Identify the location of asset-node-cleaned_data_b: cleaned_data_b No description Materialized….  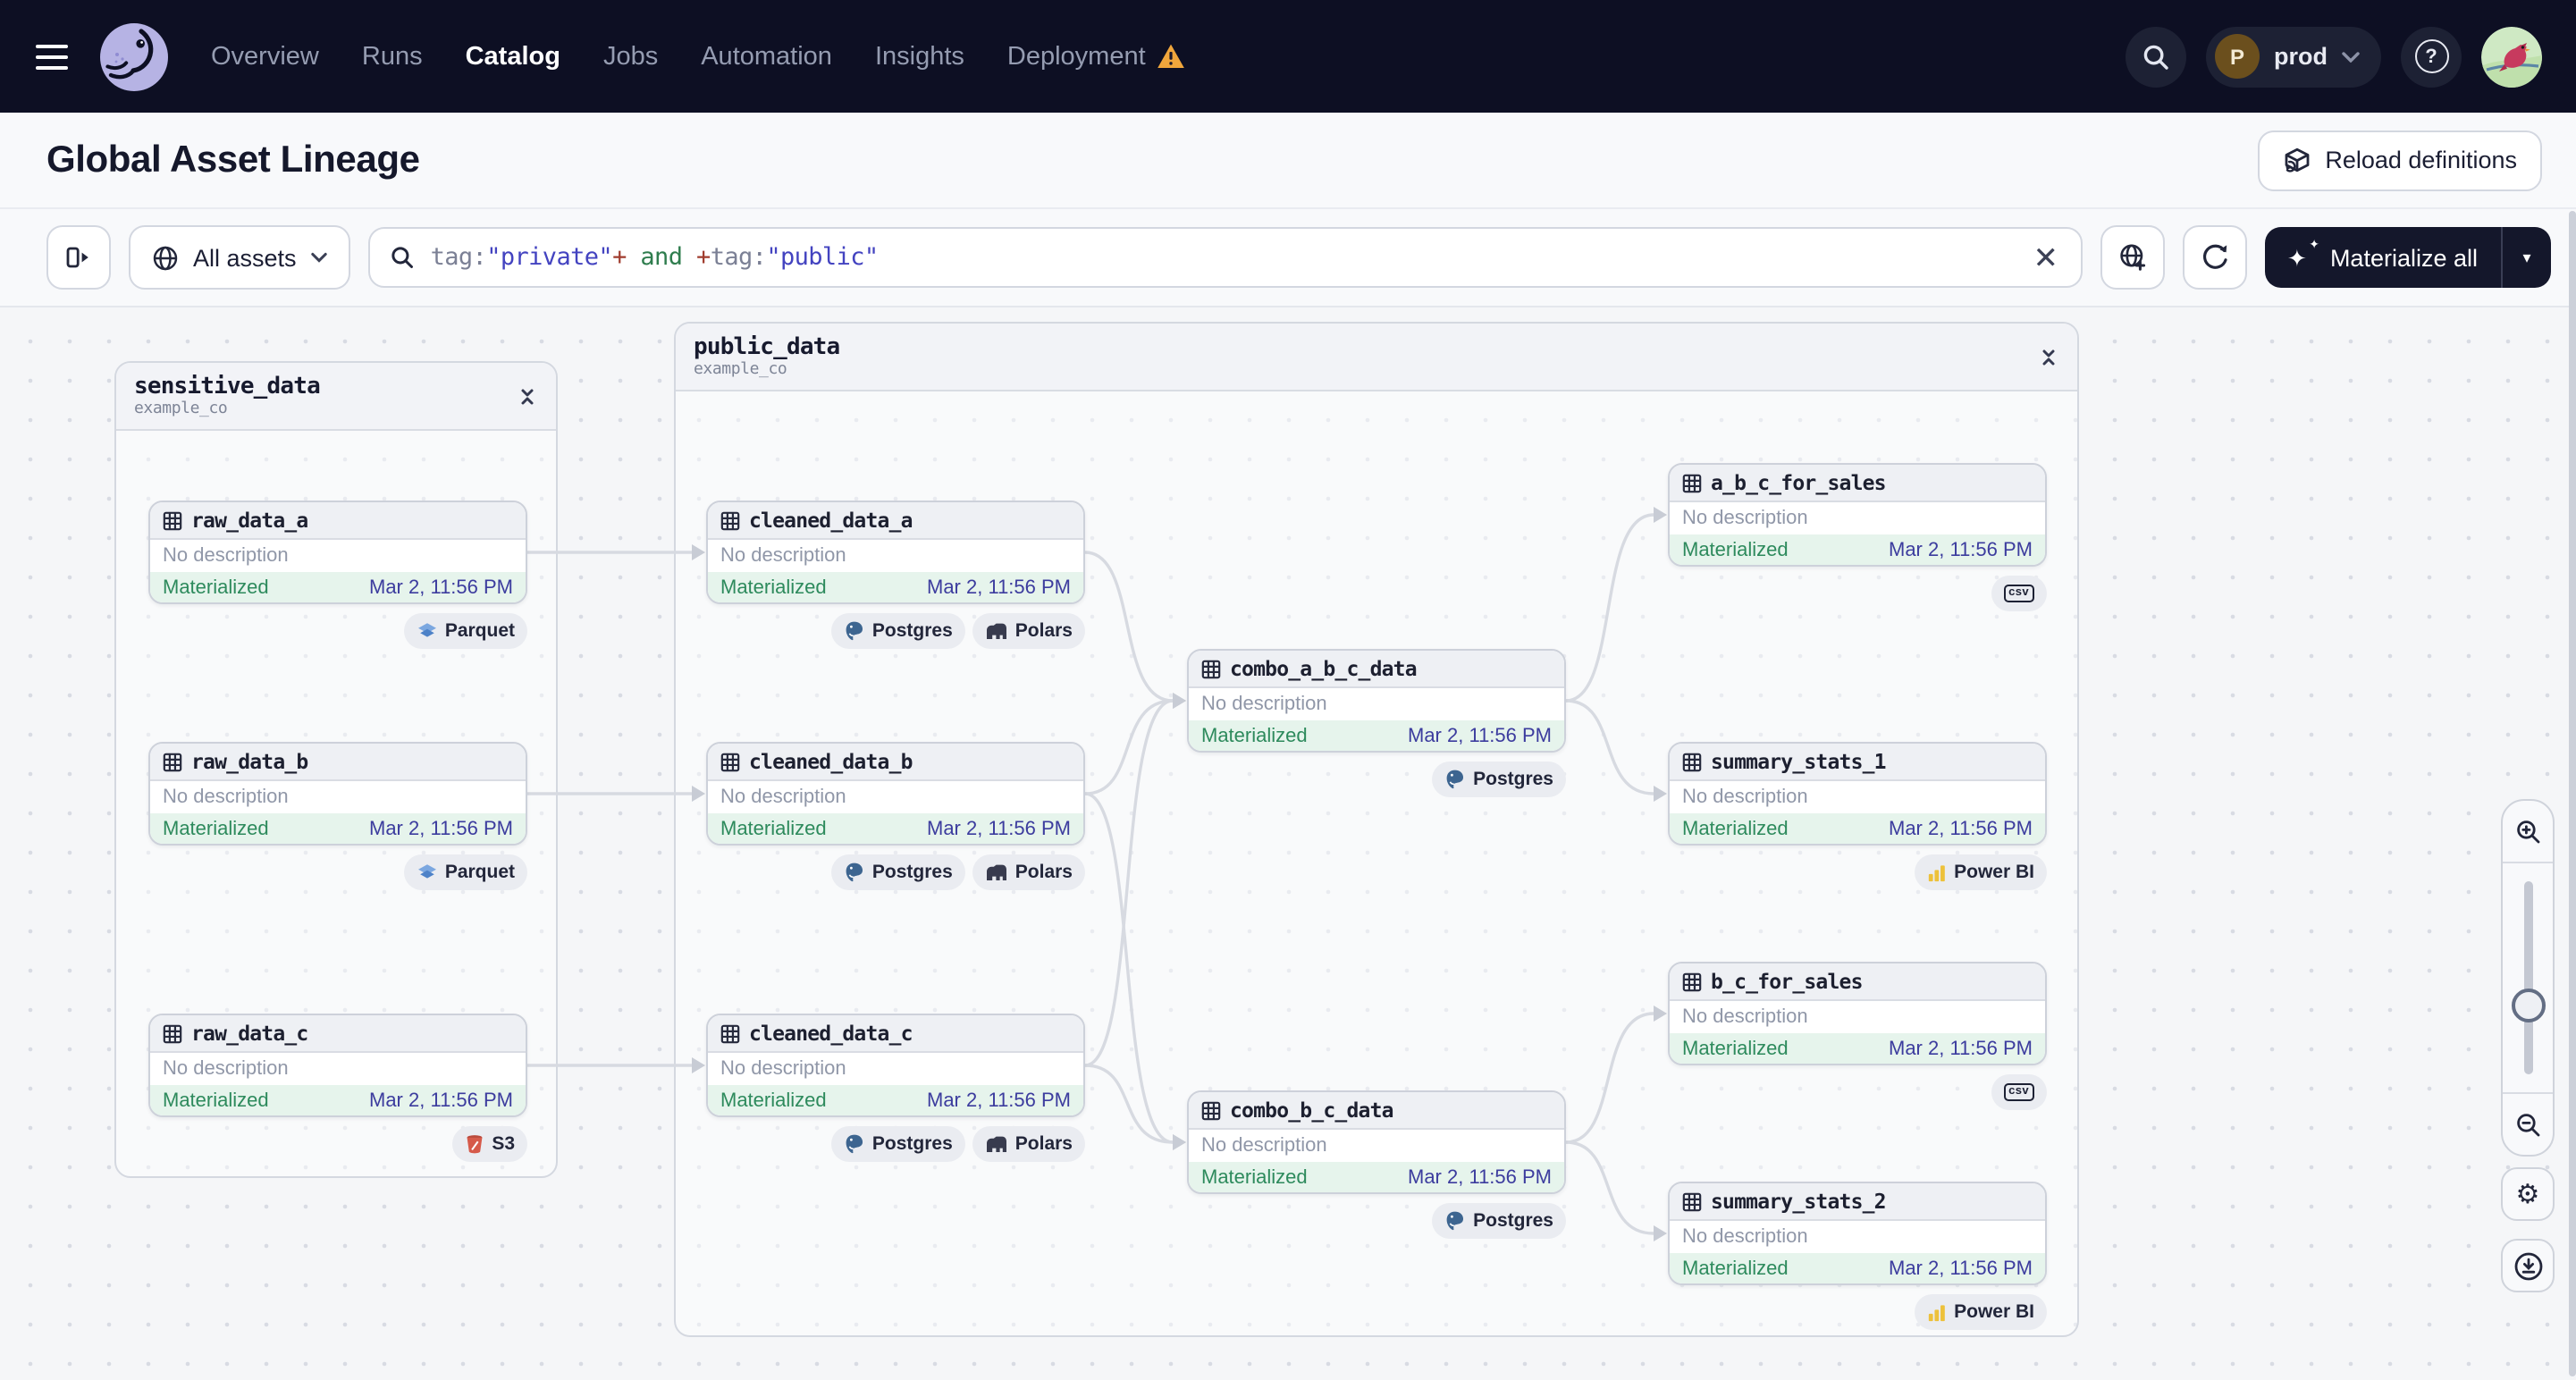
(896, 794).